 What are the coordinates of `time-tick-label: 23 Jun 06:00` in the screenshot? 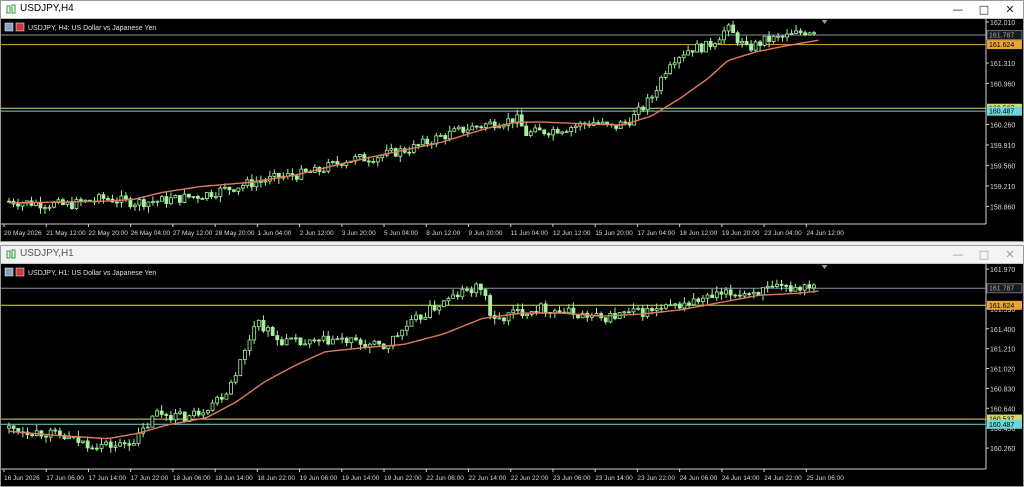 It's located at (572, 478).